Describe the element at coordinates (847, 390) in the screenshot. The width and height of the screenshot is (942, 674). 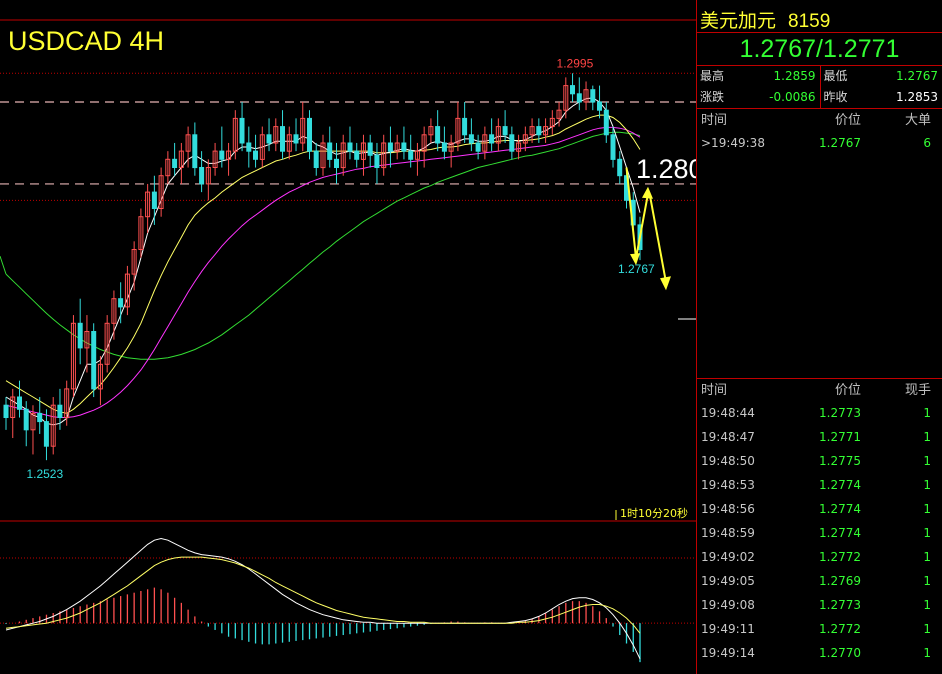
I see `column-header: 价位` at that location.